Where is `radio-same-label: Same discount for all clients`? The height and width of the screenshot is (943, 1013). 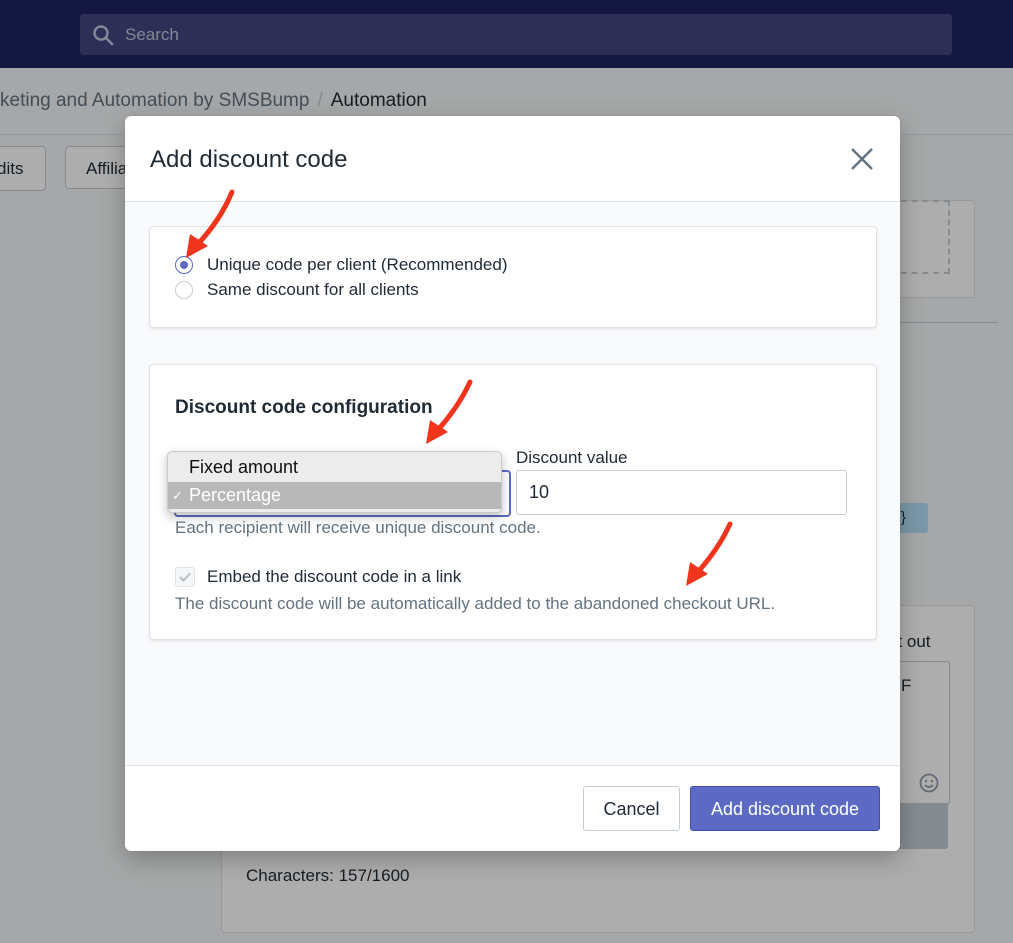
radio-same-label: Same discount for all clients is located at coordinates (313, 290).